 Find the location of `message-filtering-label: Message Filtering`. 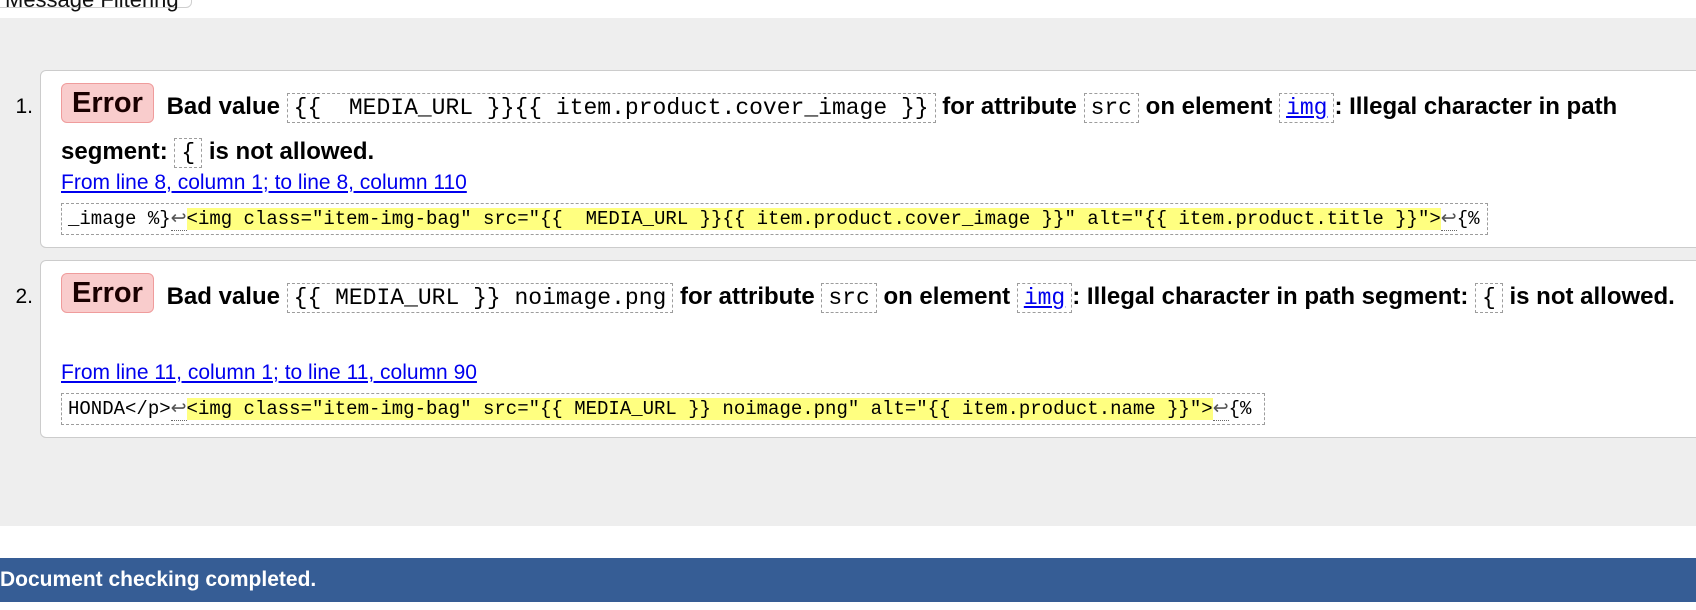

message-filtering-label: Message Filtering is located at coordinates (92, 6).